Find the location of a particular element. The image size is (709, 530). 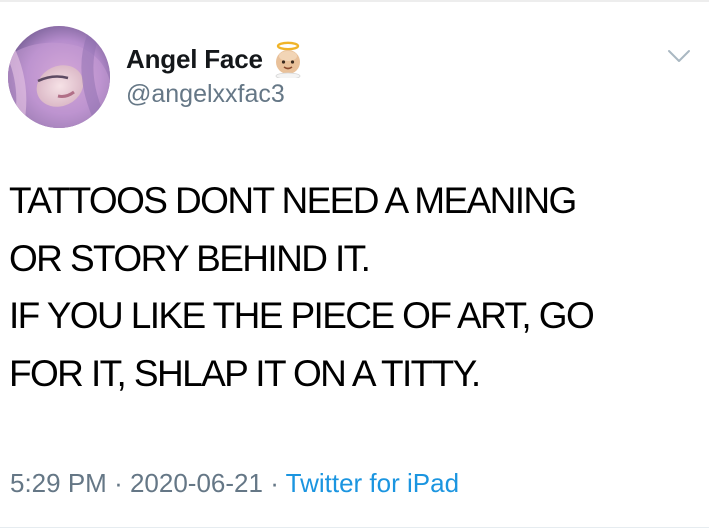

author-handle: @angelxxfac3 is located at coordinates (205, 94).